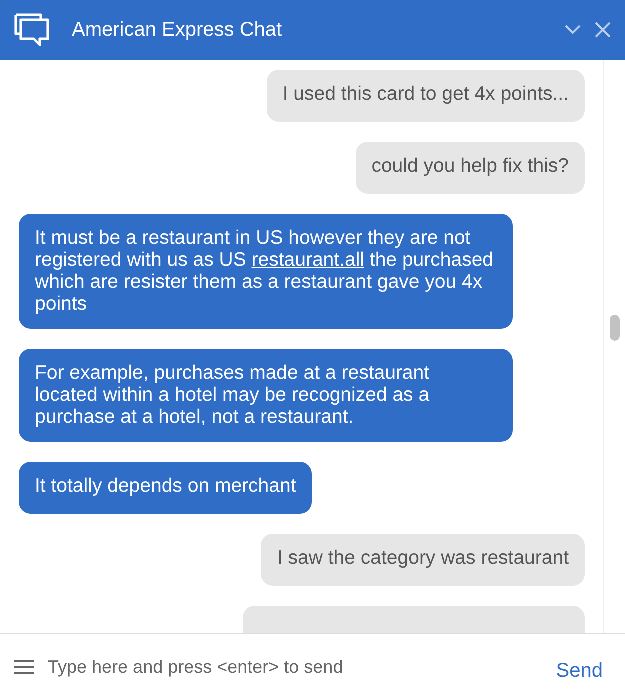 The width and height of the screenshot is (625, 700). What do you see at coordinates (232, 395) in the screenshot?
I see `message-text: For example, purchases made at a restaurant located within a hotel may be recognized as a purchase at a hotel, not a restaurant.` at bounding box center [232, 395].